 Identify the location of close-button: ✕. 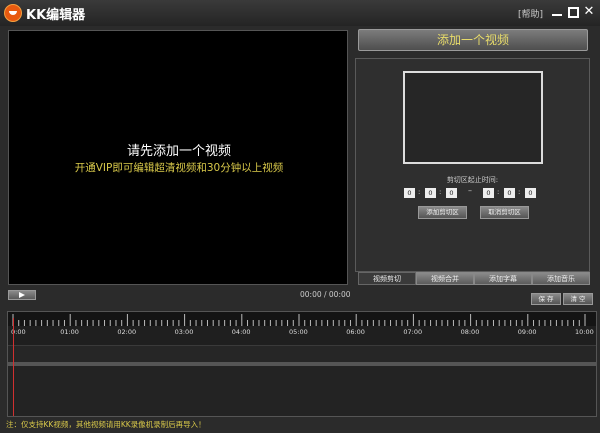
(589, 11).